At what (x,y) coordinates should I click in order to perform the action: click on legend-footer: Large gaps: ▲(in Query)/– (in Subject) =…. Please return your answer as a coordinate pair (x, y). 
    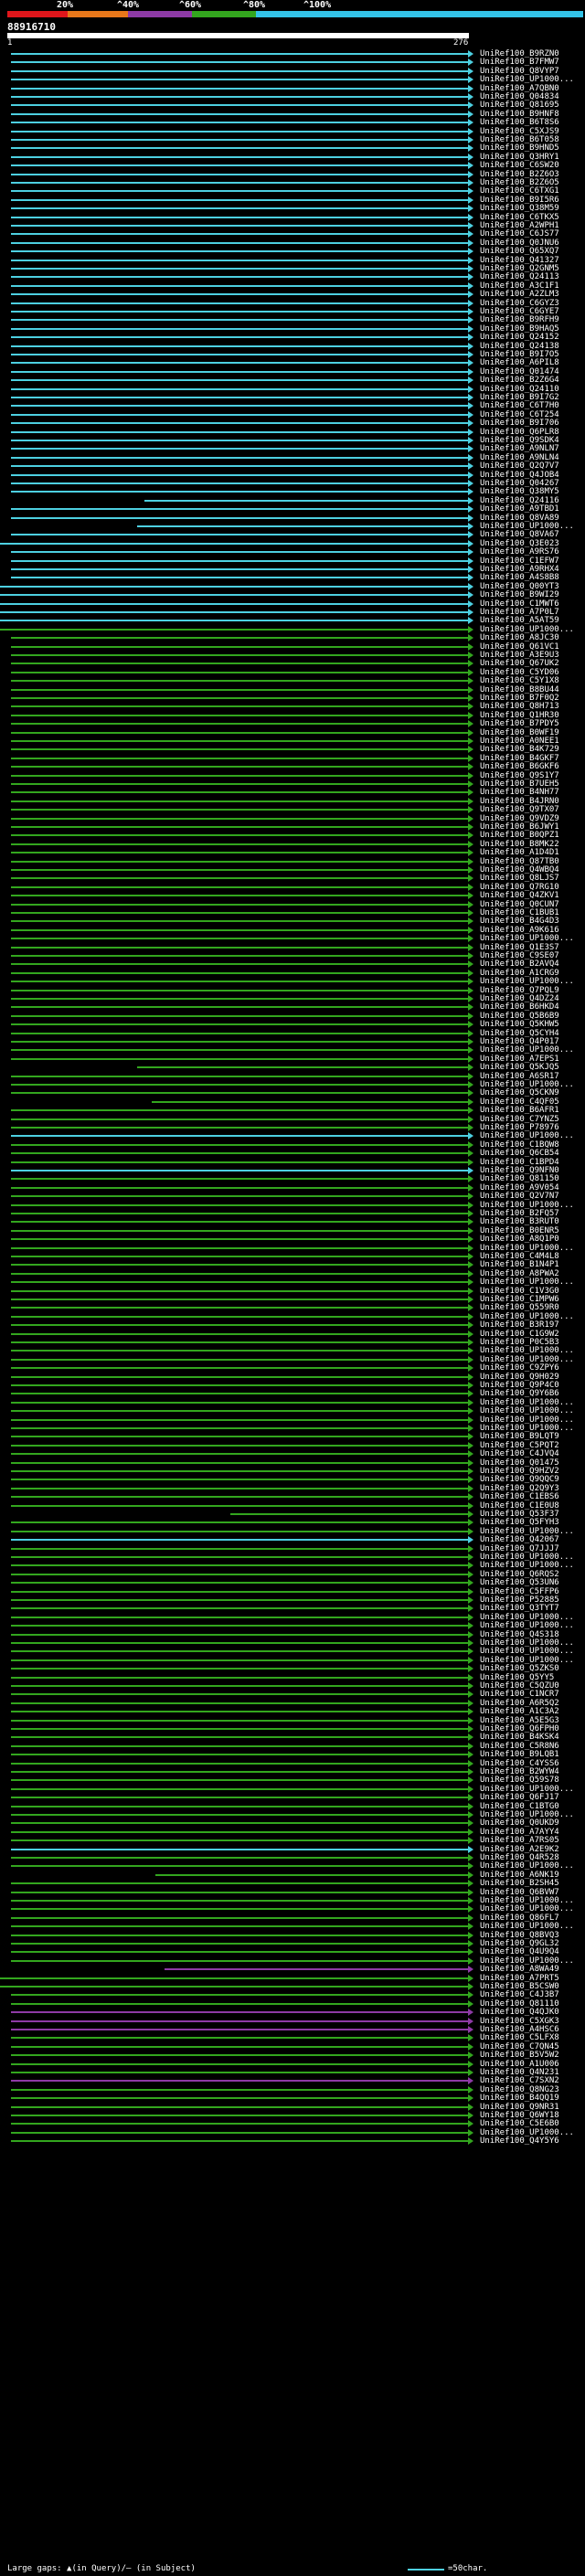
    Looking at the image, I should click on (293, 2568).